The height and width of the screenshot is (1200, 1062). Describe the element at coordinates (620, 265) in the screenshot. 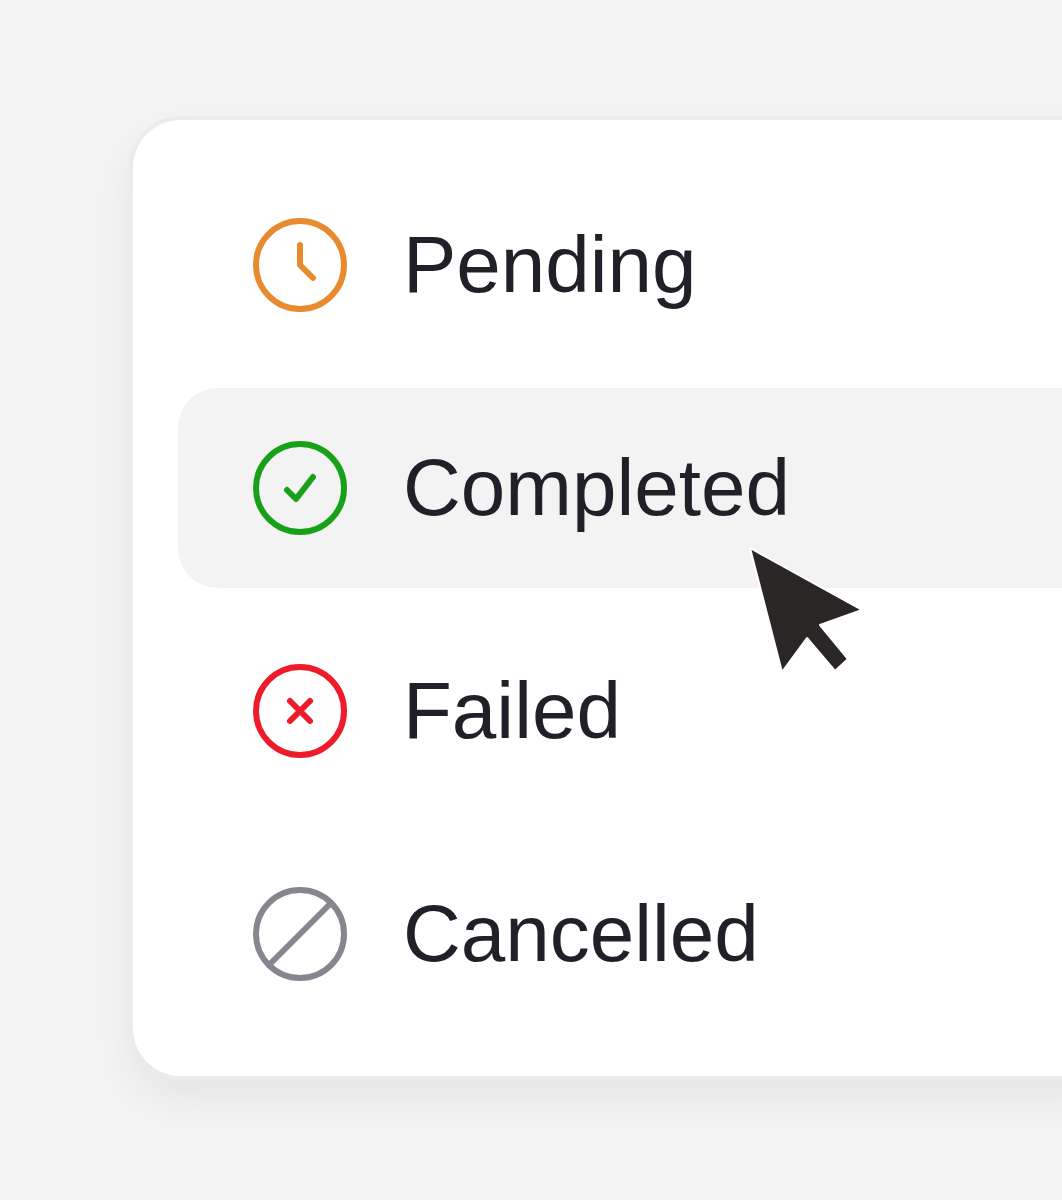

I see `menu-item: Pending` at that location.